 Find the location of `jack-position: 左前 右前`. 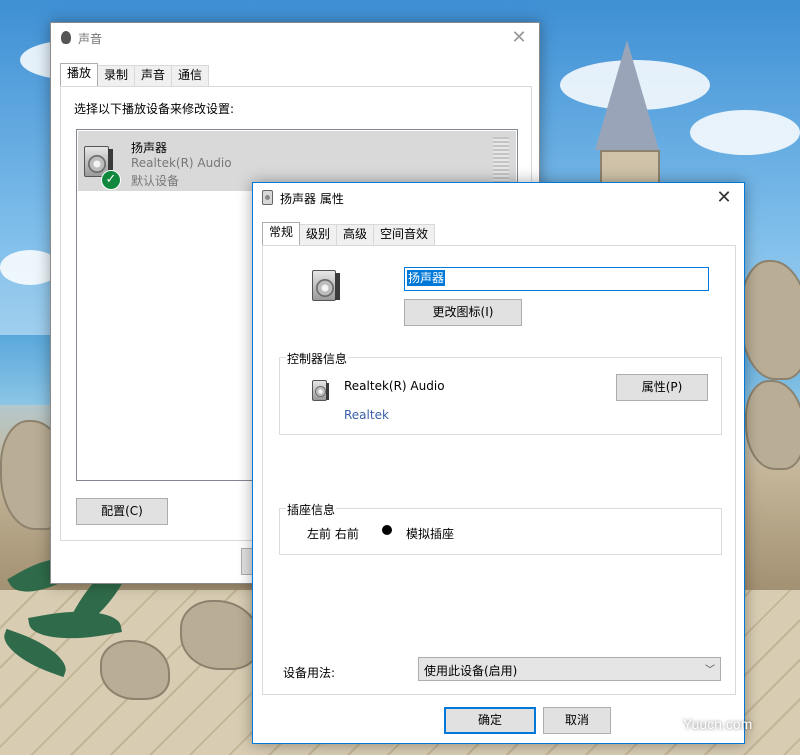

jack-position: 左前 右前 is located at coordinates (333, 534).